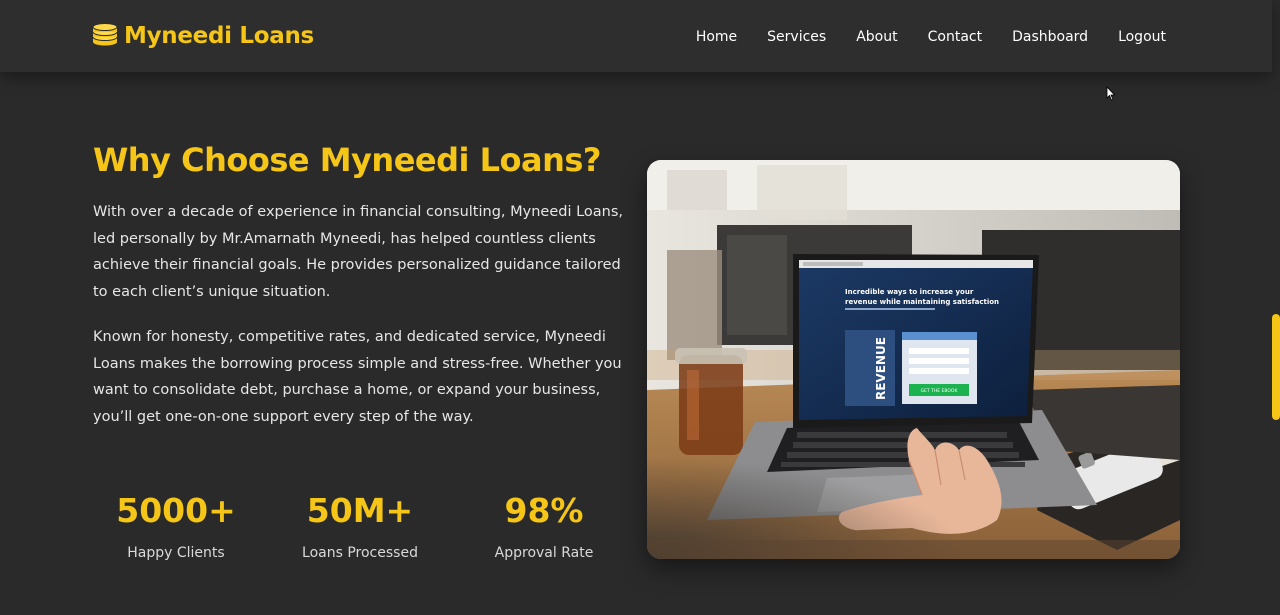 Image resolution: width=1280 pixels, height=615 pixels. What do you see at coordinates (219, 36) in the screenshot?
I see `brand-name: Myneedi Loans` at bounding box center [219, 36].